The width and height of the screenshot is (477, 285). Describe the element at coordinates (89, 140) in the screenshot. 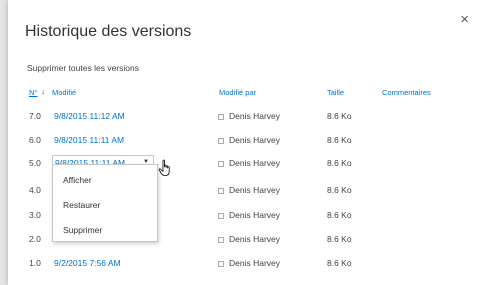

I see `version-date-link: 9/8/2015 11:11 AM` at that location.